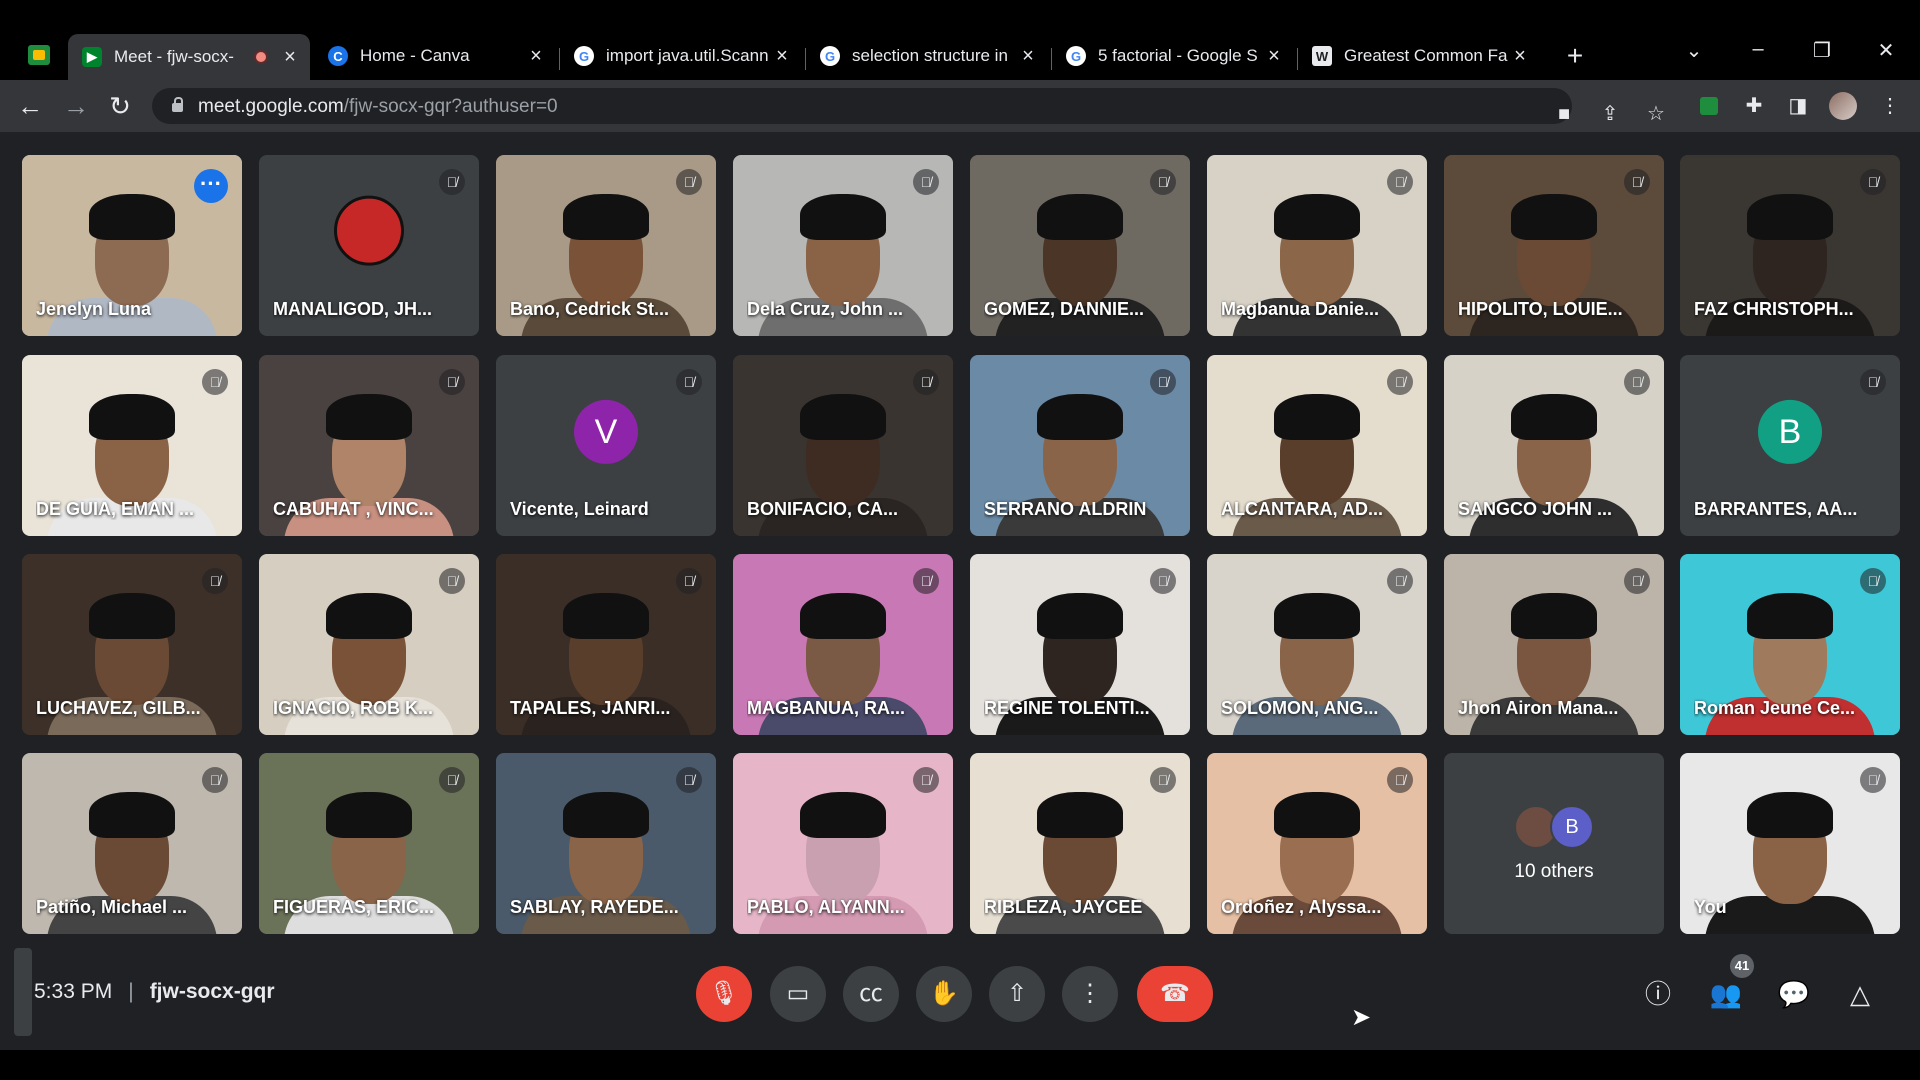 This screenshot has height=1080, width=1920. What do you see at coordinates (1890, 106) in the screenshot?
I see `browser-menu-icon: ⋮` at bounding box center [1890, 106].